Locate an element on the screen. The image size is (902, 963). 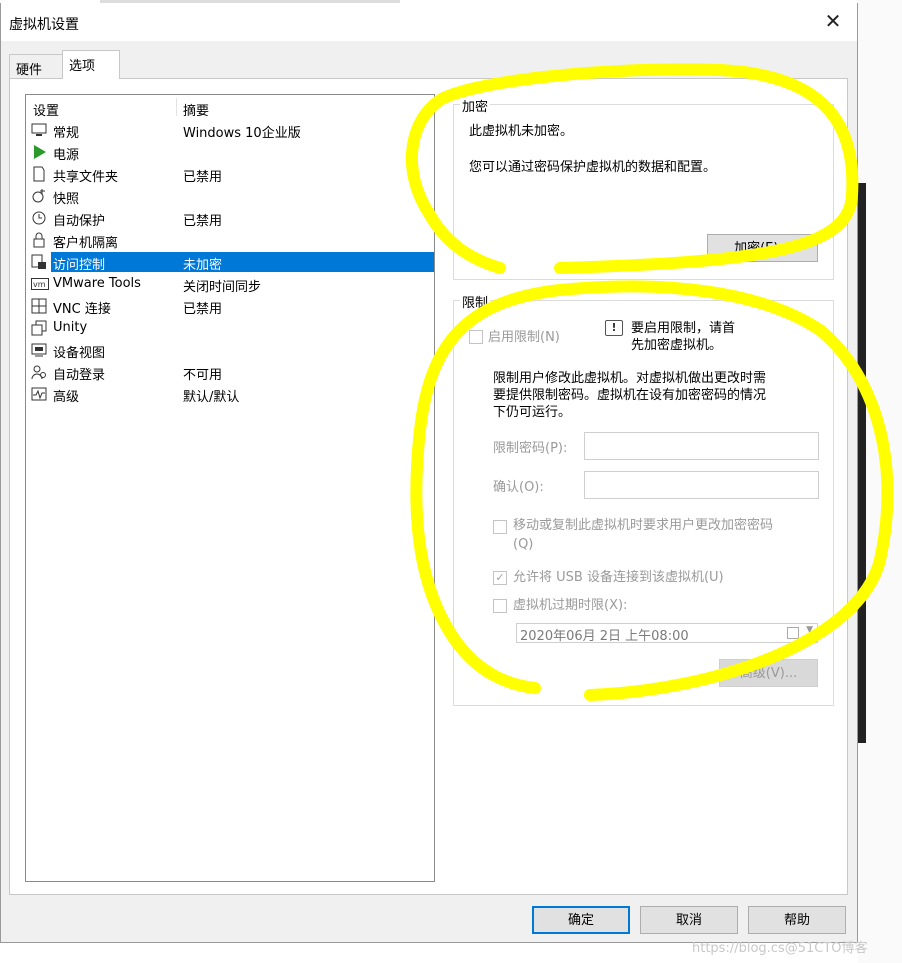
list-item-device-view: 设备视图 is located at coordinates (230, 350).